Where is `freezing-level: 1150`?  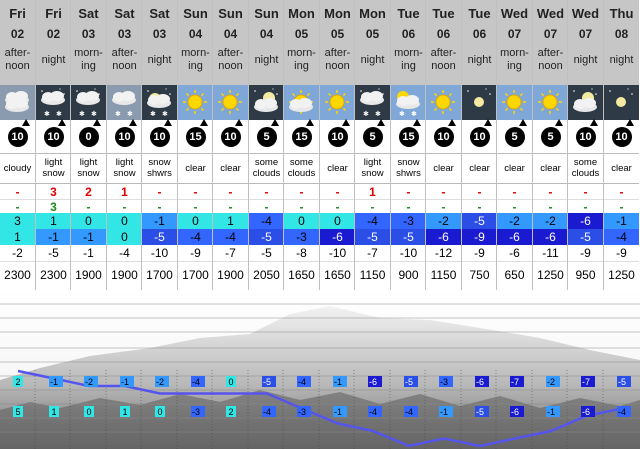 freezing-level: 1150 is located at coordinates (372, 275).